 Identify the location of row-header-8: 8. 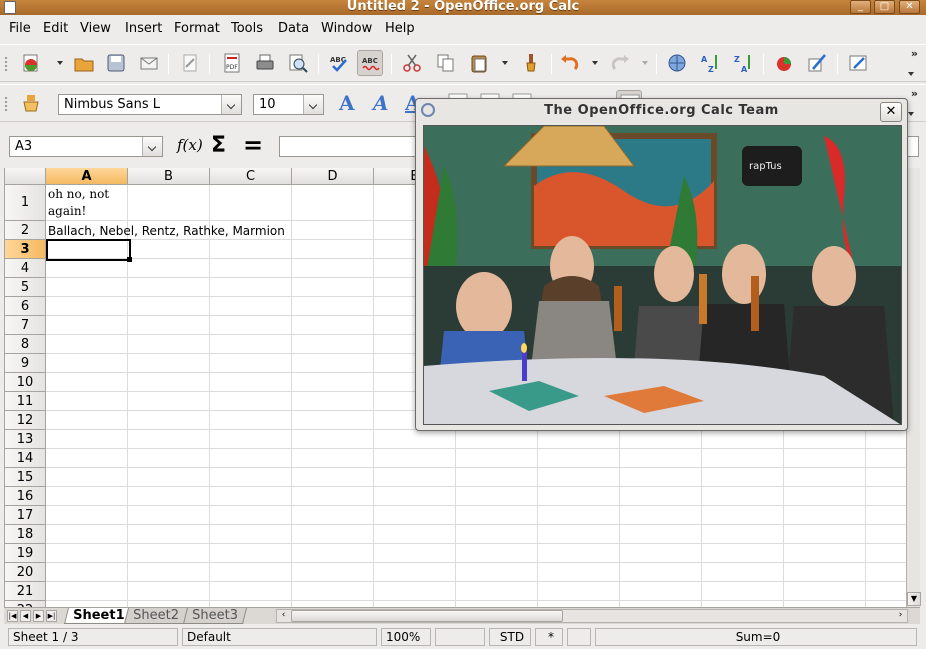
(25, 344).